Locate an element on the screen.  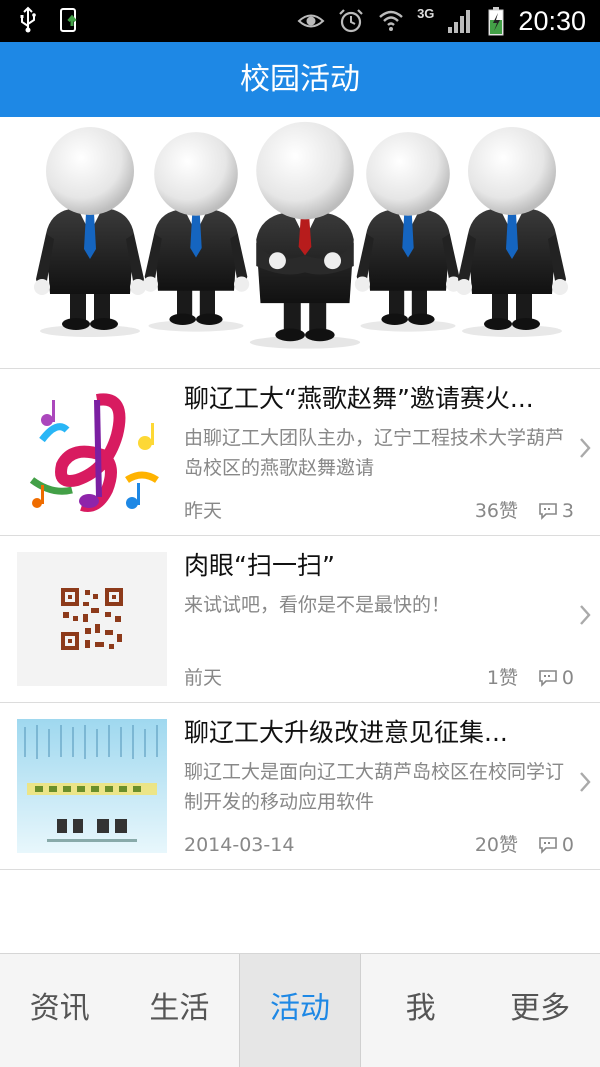
signal-icon is located at coordinates (459, 21).